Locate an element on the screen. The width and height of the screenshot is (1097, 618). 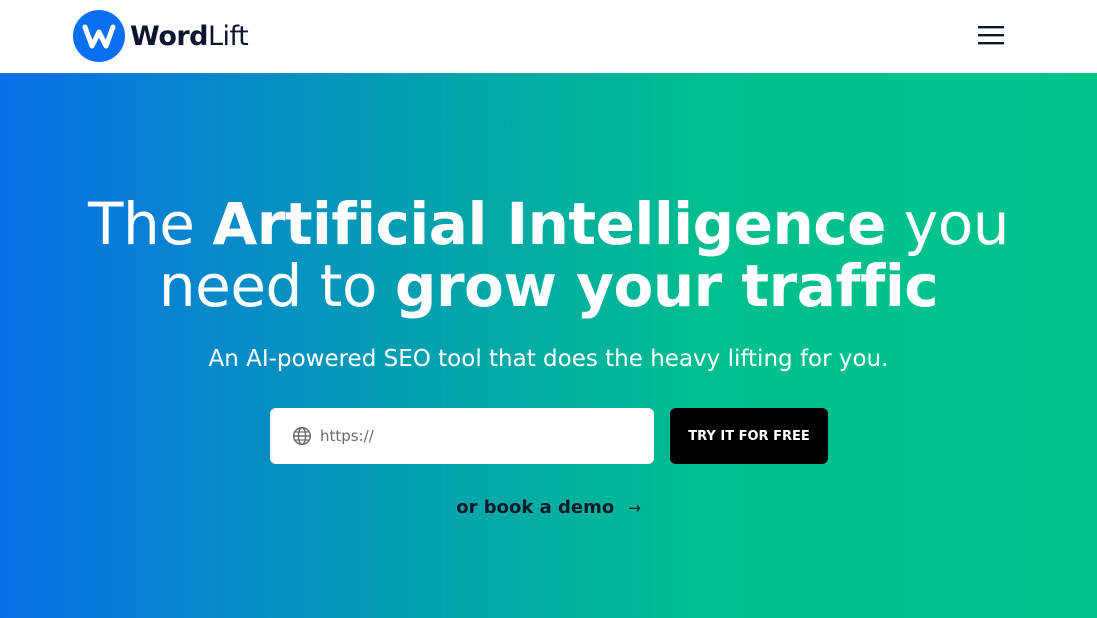
try-it-for-free-button: TRY IT FOR FREE is located at coordinates (749, 436).